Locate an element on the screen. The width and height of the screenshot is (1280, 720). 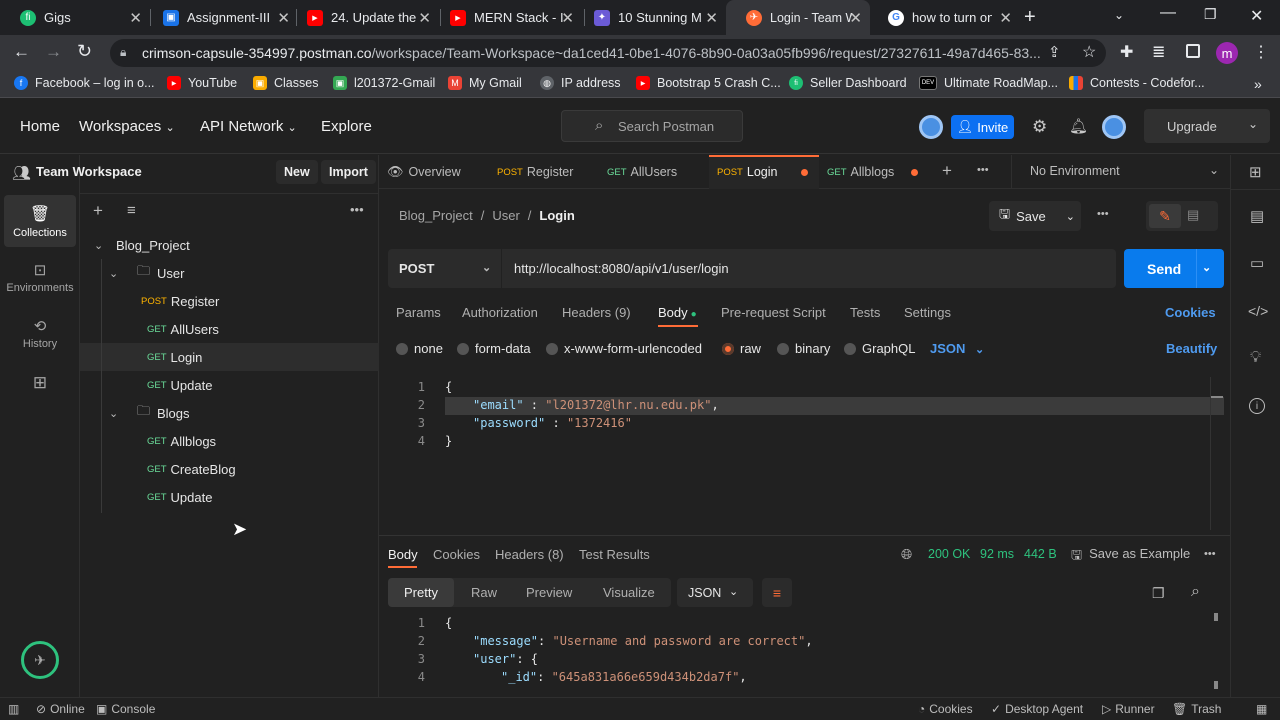
new-tab-button: + is located at coordinates (1030, 17).